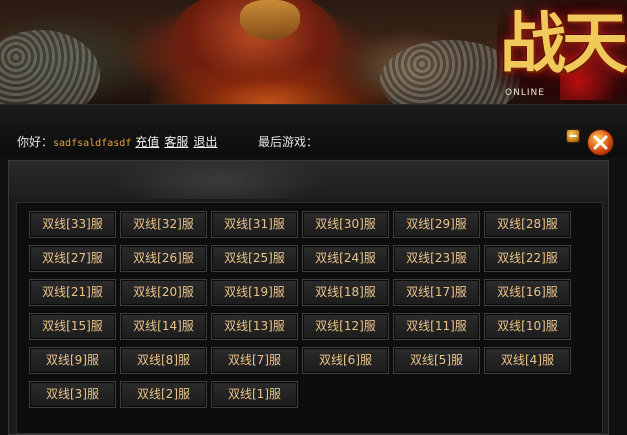  Describe the element at coordinates (92, 143) in the screenshot. I see `username: sadfsaldfasdf` at that location.